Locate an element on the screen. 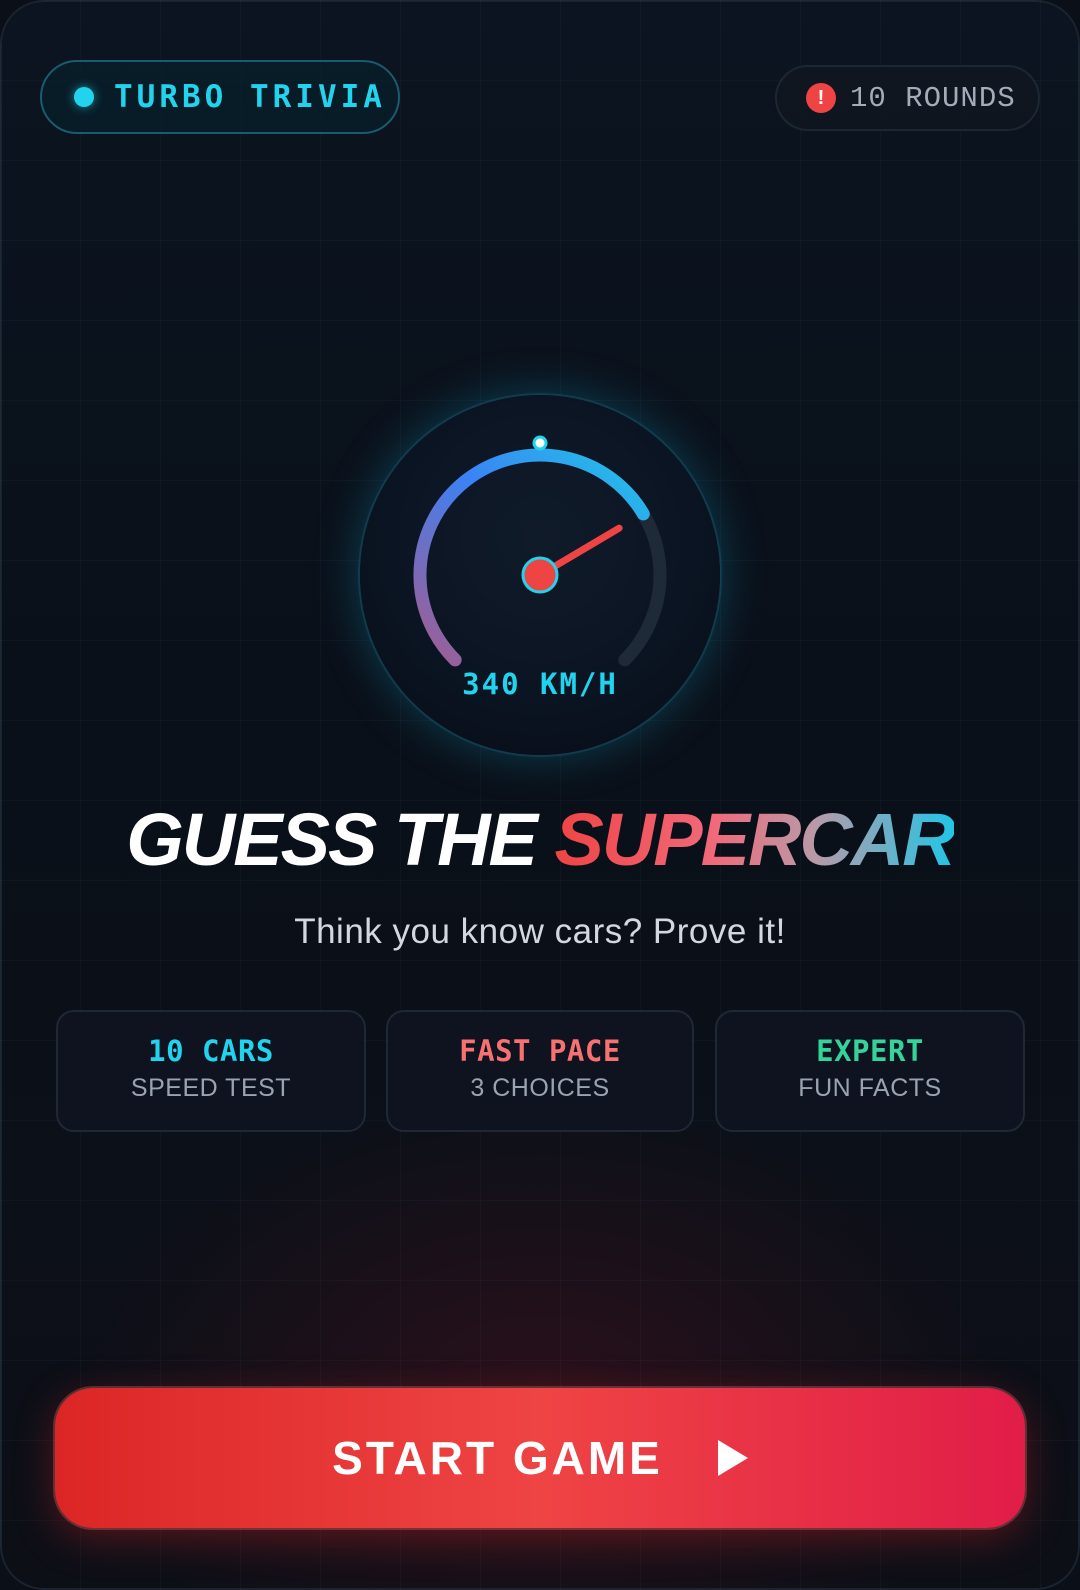 This screenshot has width=1080, height=1590. feature-card-title: EXPERT is located at coordinates (870, 1051).